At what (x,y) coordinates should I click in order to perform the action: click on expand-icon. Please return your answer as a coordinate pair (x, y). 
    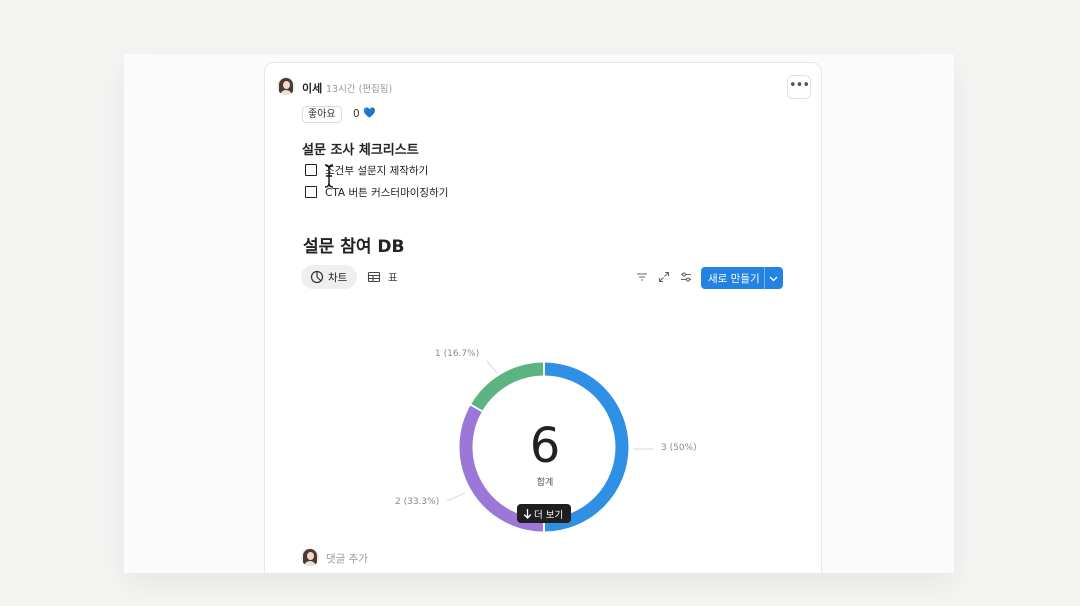
    Looking at the image, I should click on (664, 277).